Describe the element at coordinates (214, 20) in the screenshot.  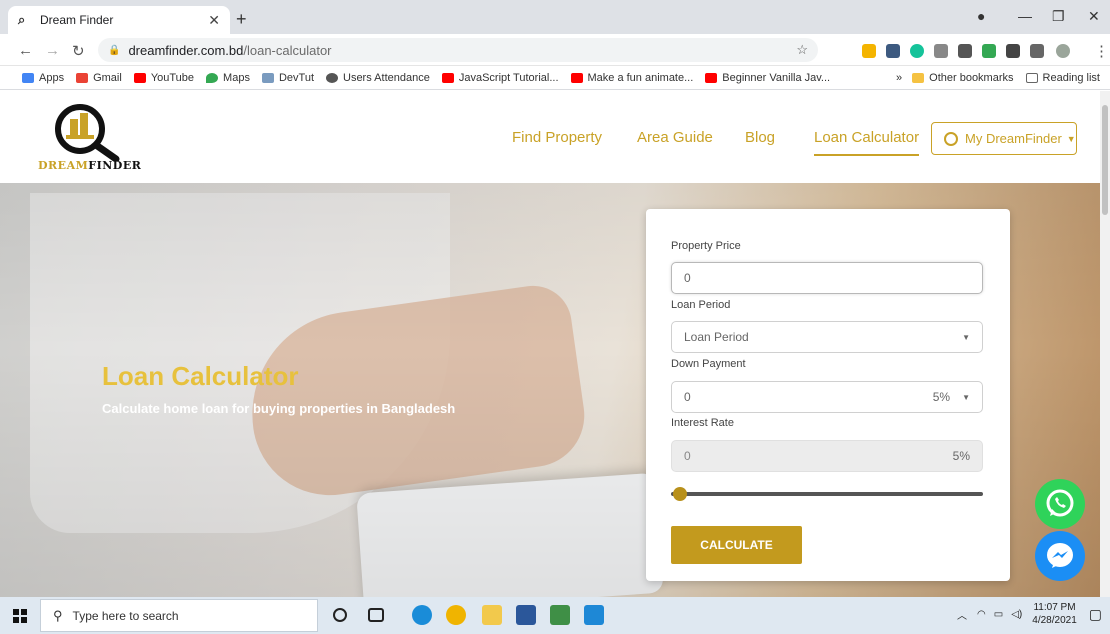
I see `close-tab-icon: ✕` at that location.